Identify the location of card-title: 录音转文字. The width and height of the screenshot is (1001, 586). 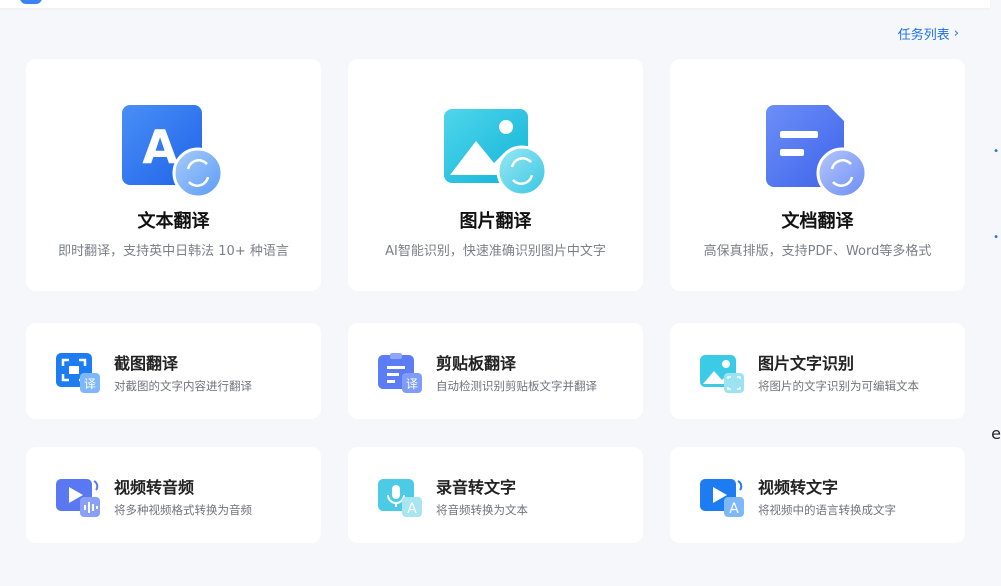
(476, 487).